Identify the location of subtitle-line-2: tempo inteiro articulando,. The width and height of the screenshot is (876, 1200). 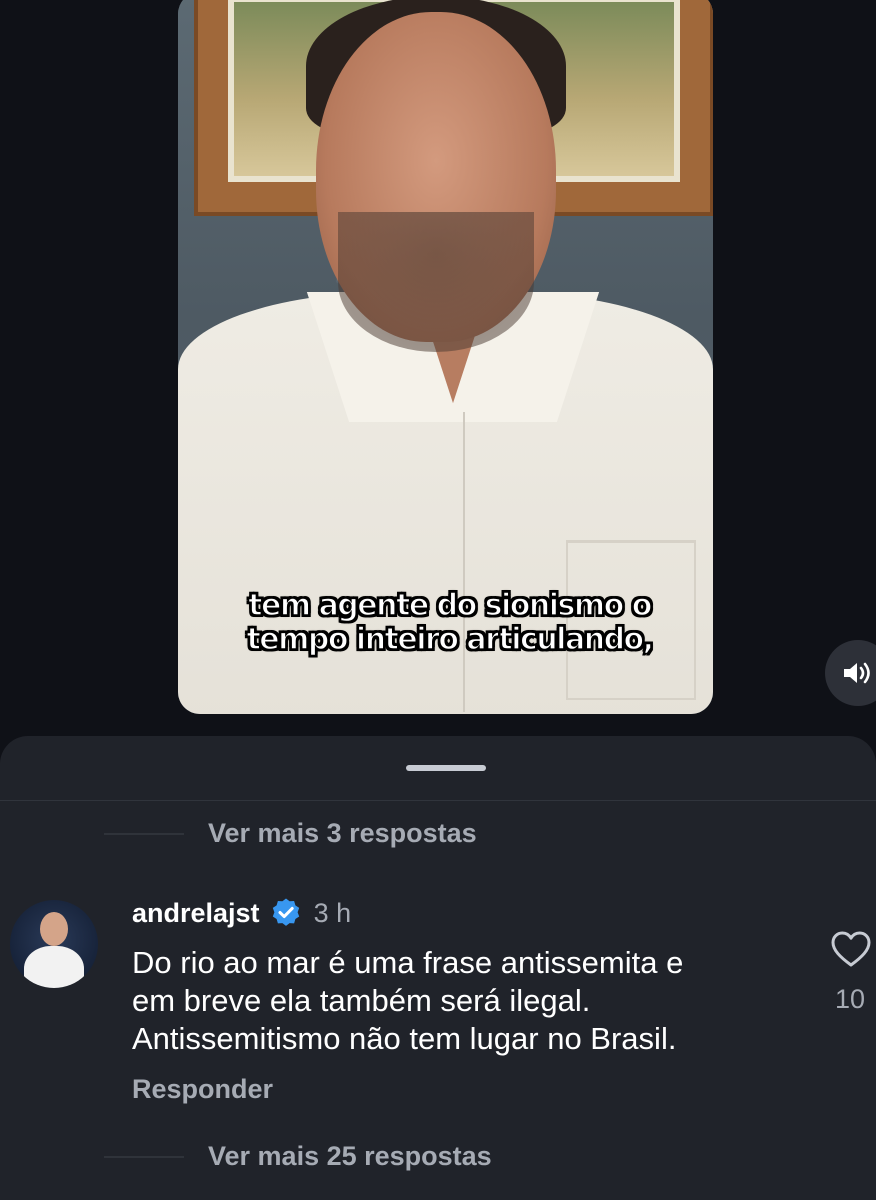
(450, 640).